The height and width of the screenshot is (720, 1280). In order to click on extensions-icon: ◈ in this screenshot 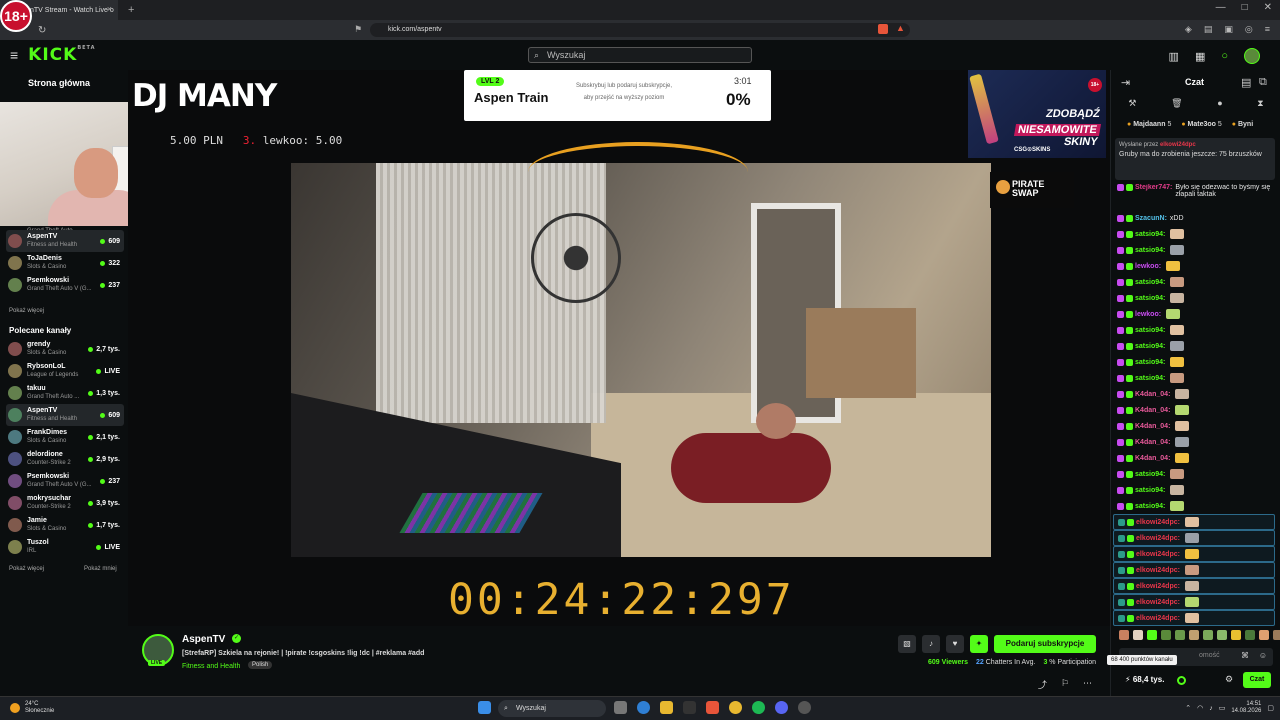, I will do `click(1188, 29)`.